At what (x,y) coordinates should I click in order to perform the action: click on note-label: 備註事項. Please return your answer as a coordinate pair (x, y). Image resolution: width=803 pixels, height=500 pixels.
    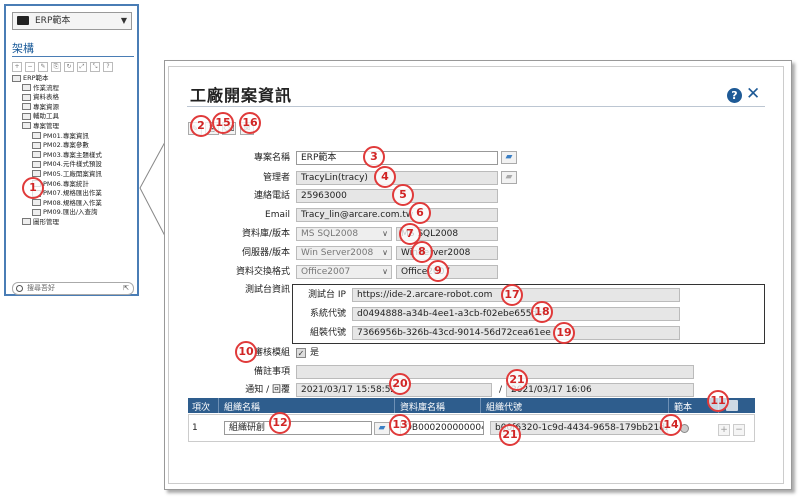
    Looking at the image, I should click on (271, 372).